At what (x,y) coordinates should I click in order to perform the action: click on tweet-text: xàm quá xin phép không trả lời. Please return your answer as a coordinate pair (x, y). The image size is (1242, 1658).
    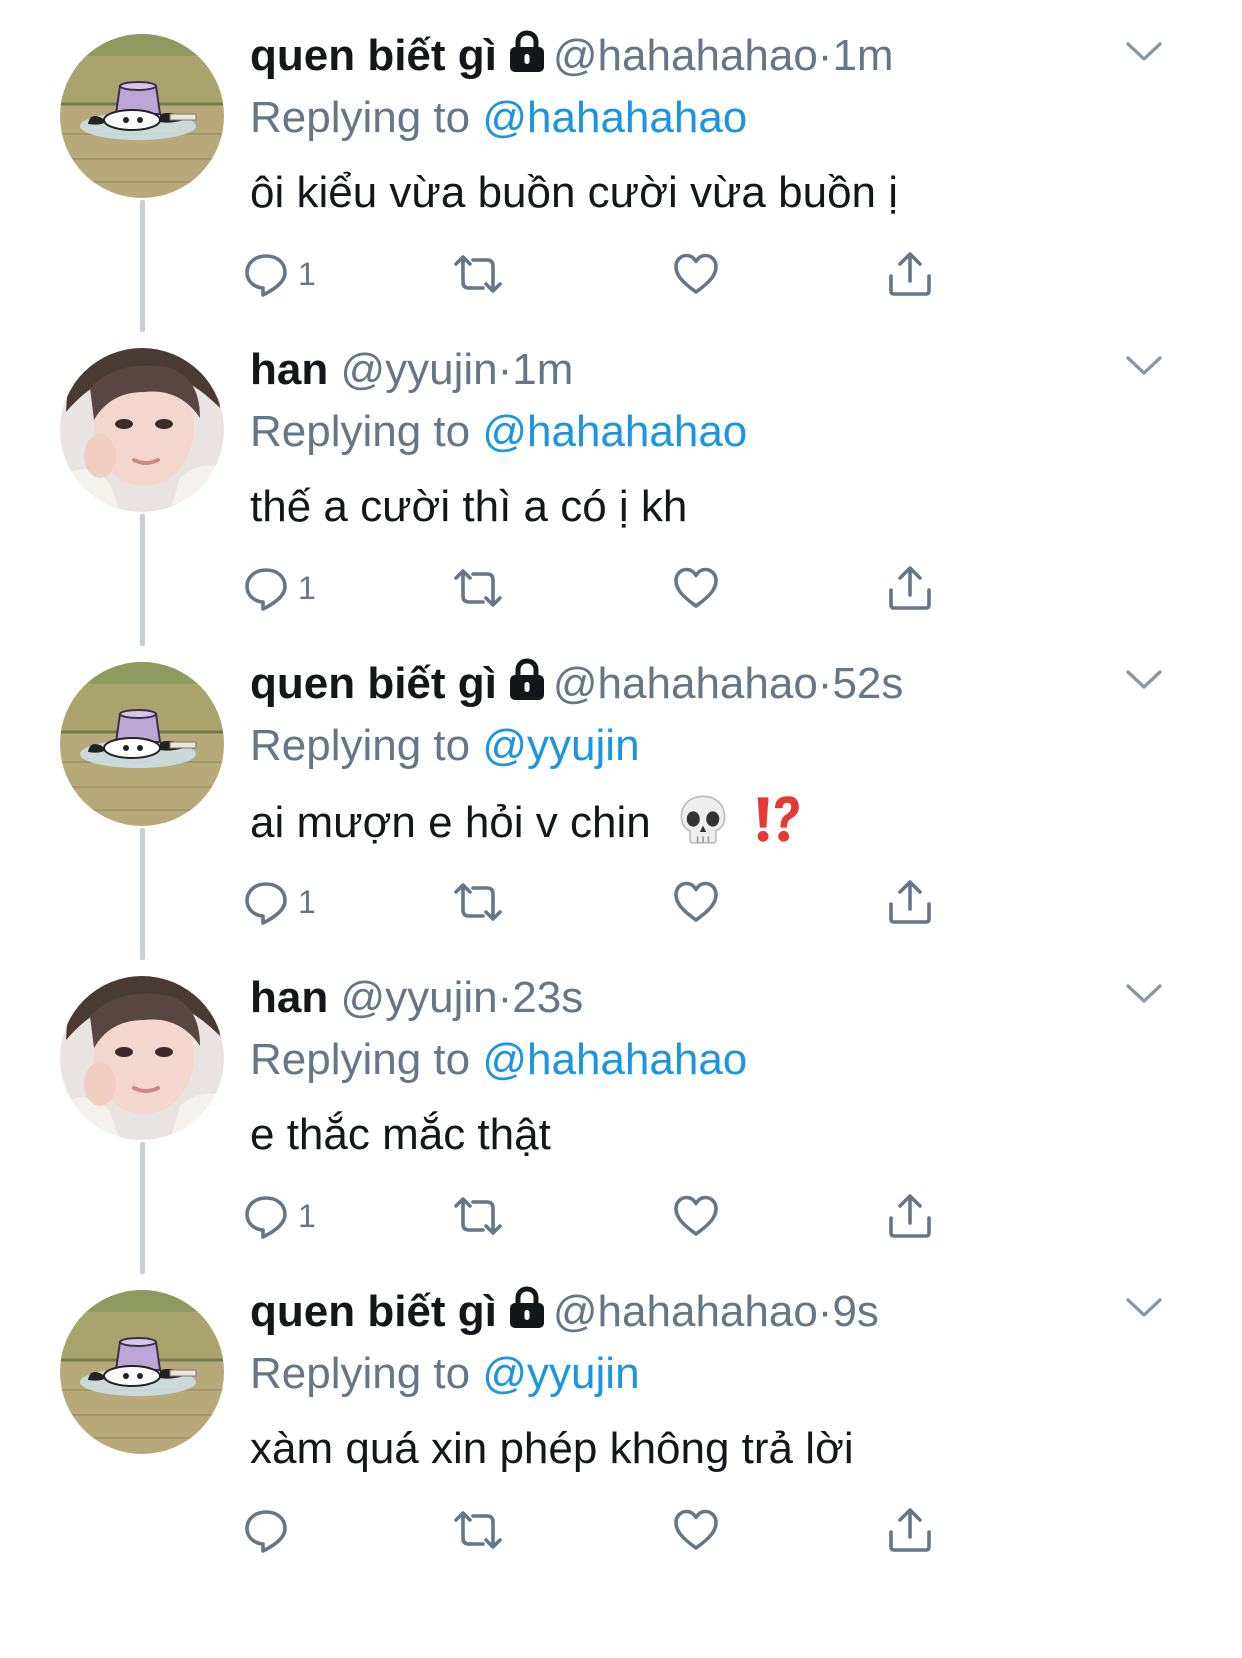
    Looking at the image, I should click on (552, 1448).